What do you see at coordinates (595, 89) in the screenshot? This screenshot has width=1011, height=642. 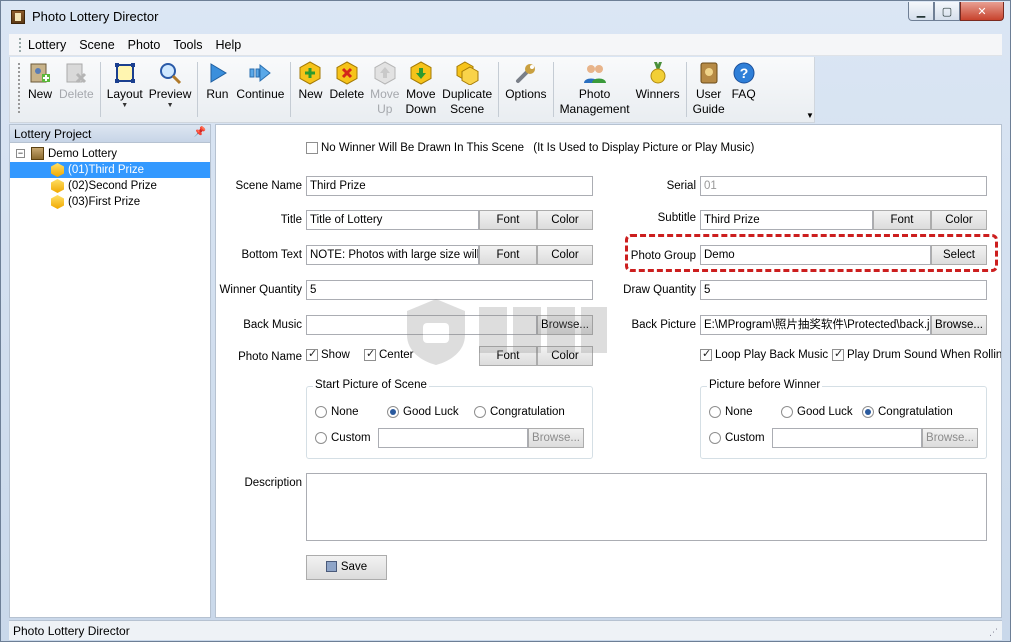 I see `photo-management-button: Photo Management` at bounding box center [595, 89].